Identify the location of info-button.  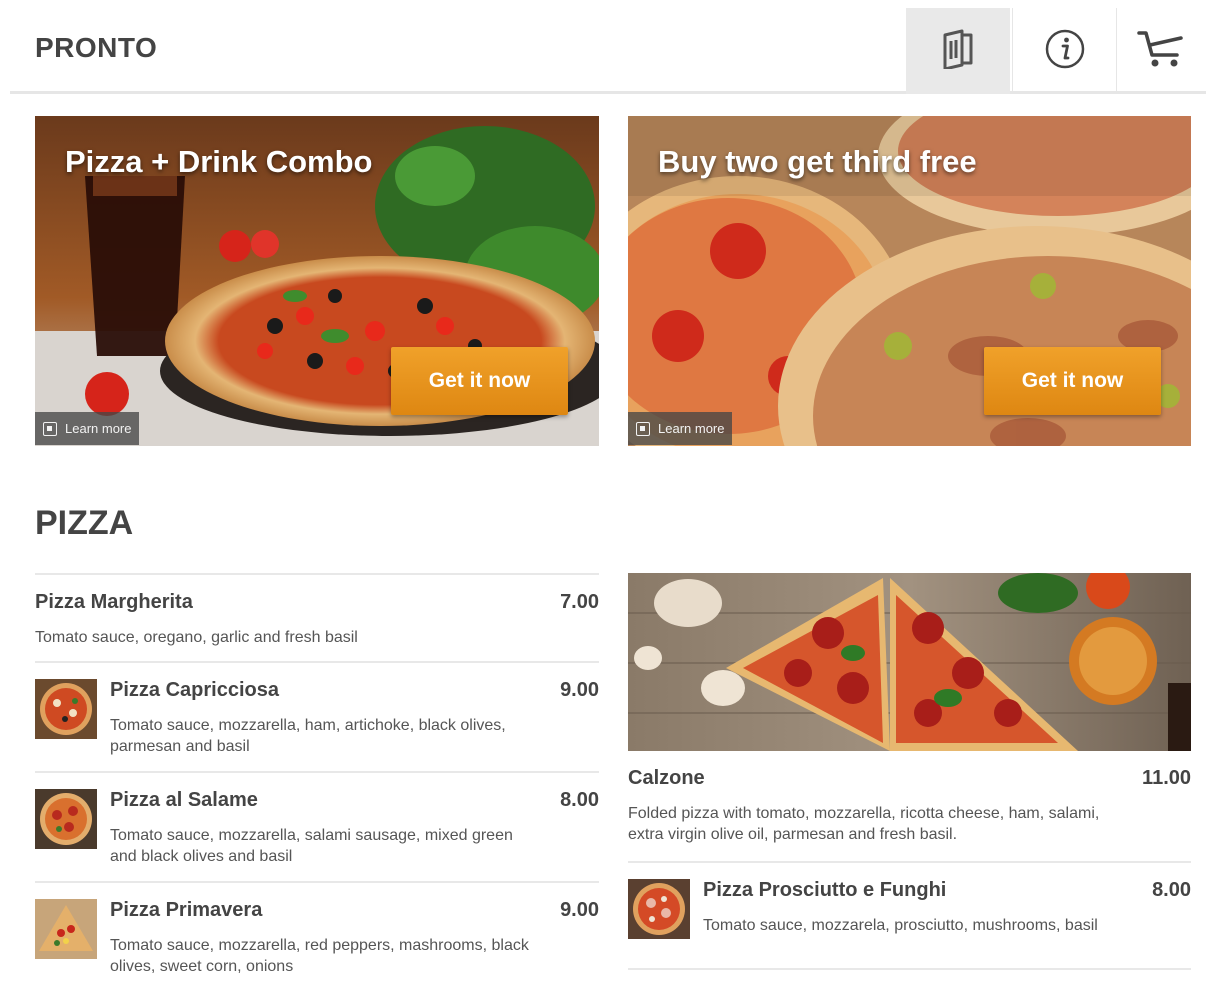
(1064, 51).